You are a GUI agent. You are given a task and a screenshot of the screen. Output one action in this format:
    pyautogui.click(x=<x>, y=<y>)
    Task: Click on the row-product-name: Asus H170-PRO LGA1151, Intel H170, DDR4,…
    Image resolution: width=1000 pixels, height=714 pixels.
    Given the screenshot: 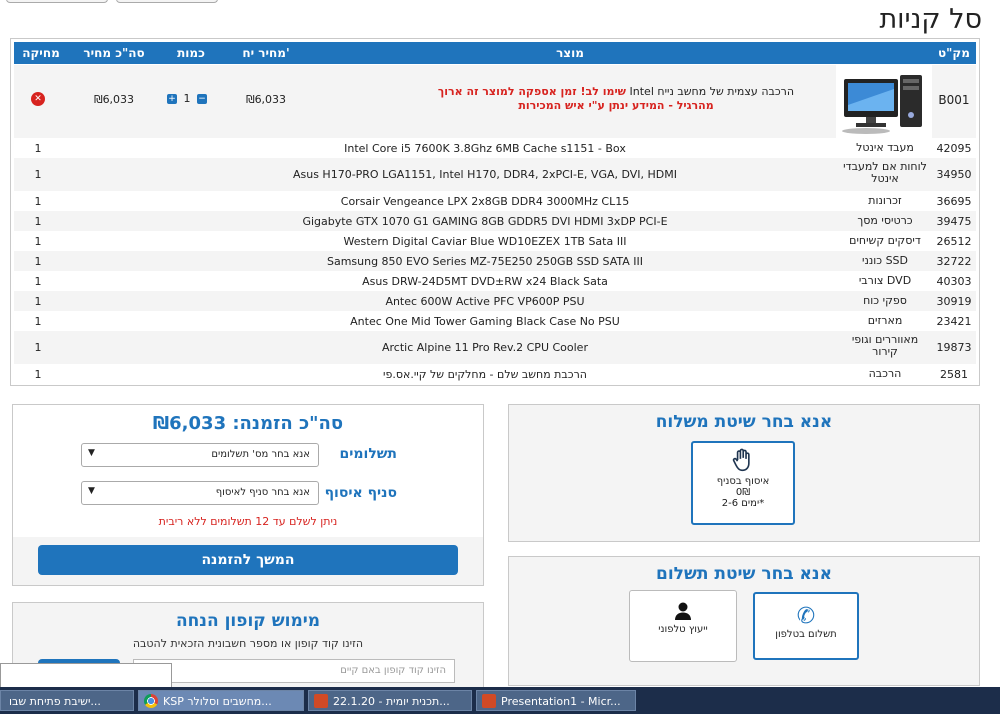 What is the action you would take?
    pyautogui.click(x=485, y=174)
    